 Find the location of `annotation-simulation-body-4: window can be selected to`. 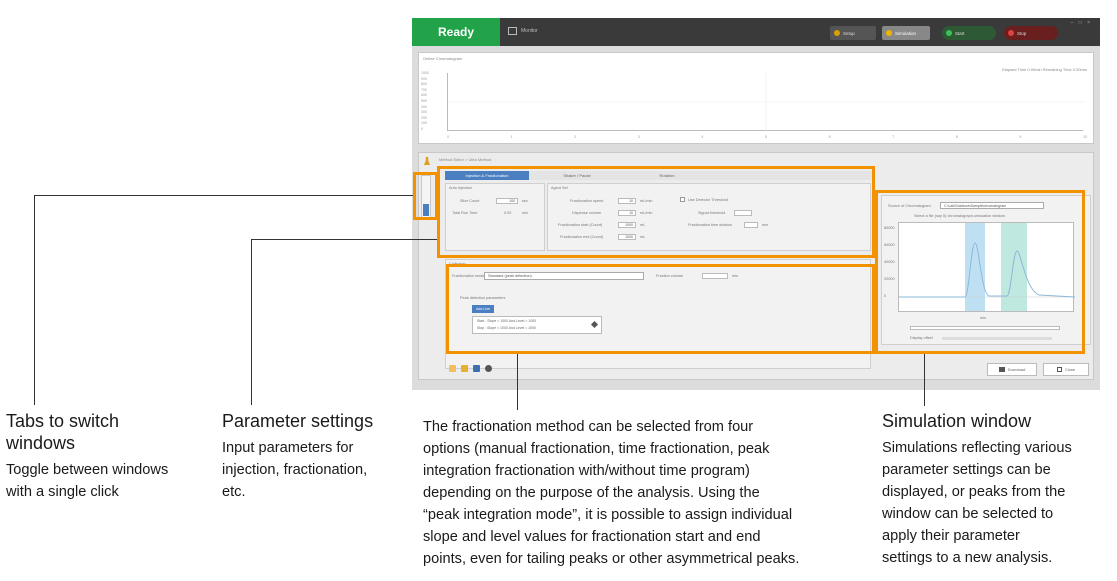

annotation-simulation-body-4: window can be selected to is located at coordinates (968, 514).